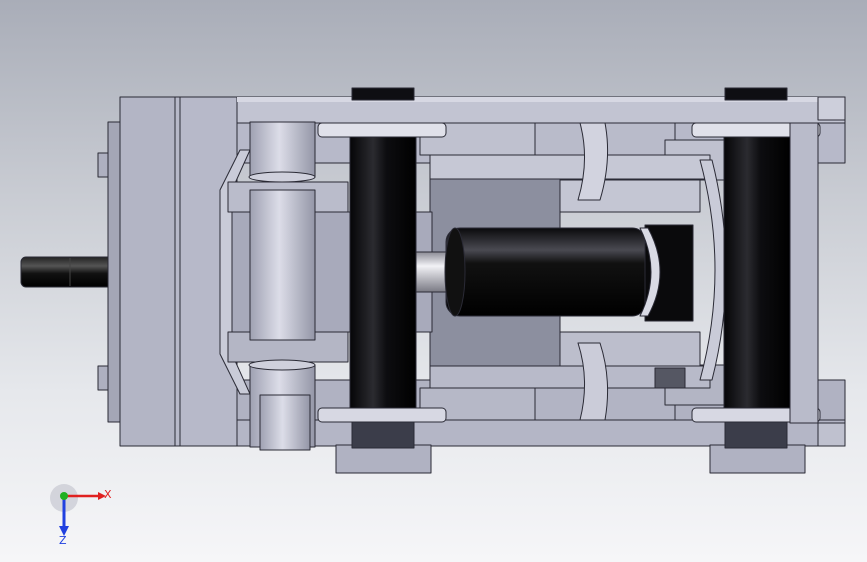  What do you see at coordinates (167, 271) in the screenshot?
I see `end-plate` at bounding box center [167, 271].